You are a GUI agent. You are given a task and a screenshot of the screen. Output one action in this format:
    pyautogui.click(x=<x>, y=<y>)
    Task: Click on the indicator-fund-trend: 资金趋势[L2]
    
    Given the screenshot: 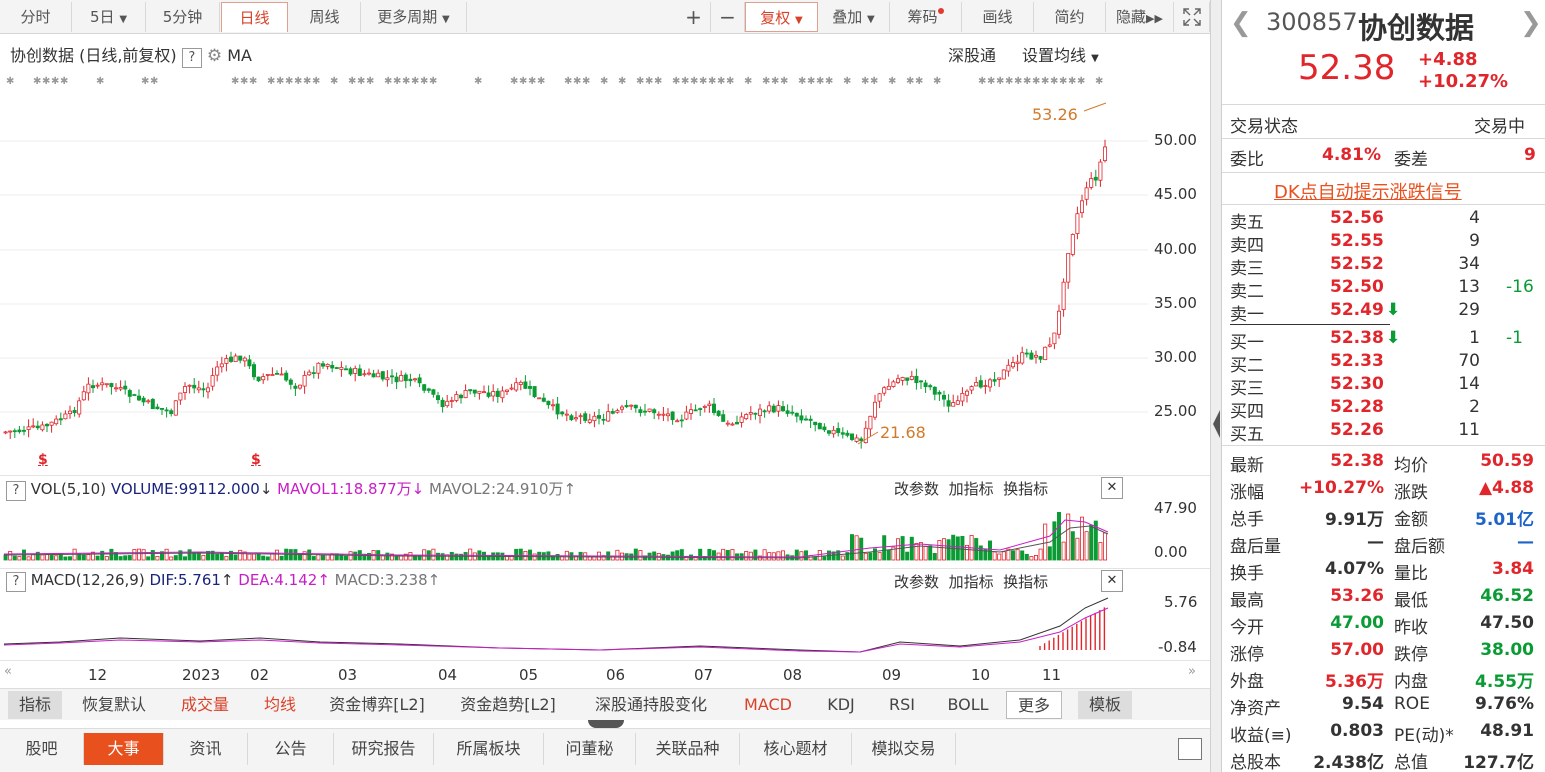 What is the action you would take?
    pyautogui.click(x=508, y=705)
    